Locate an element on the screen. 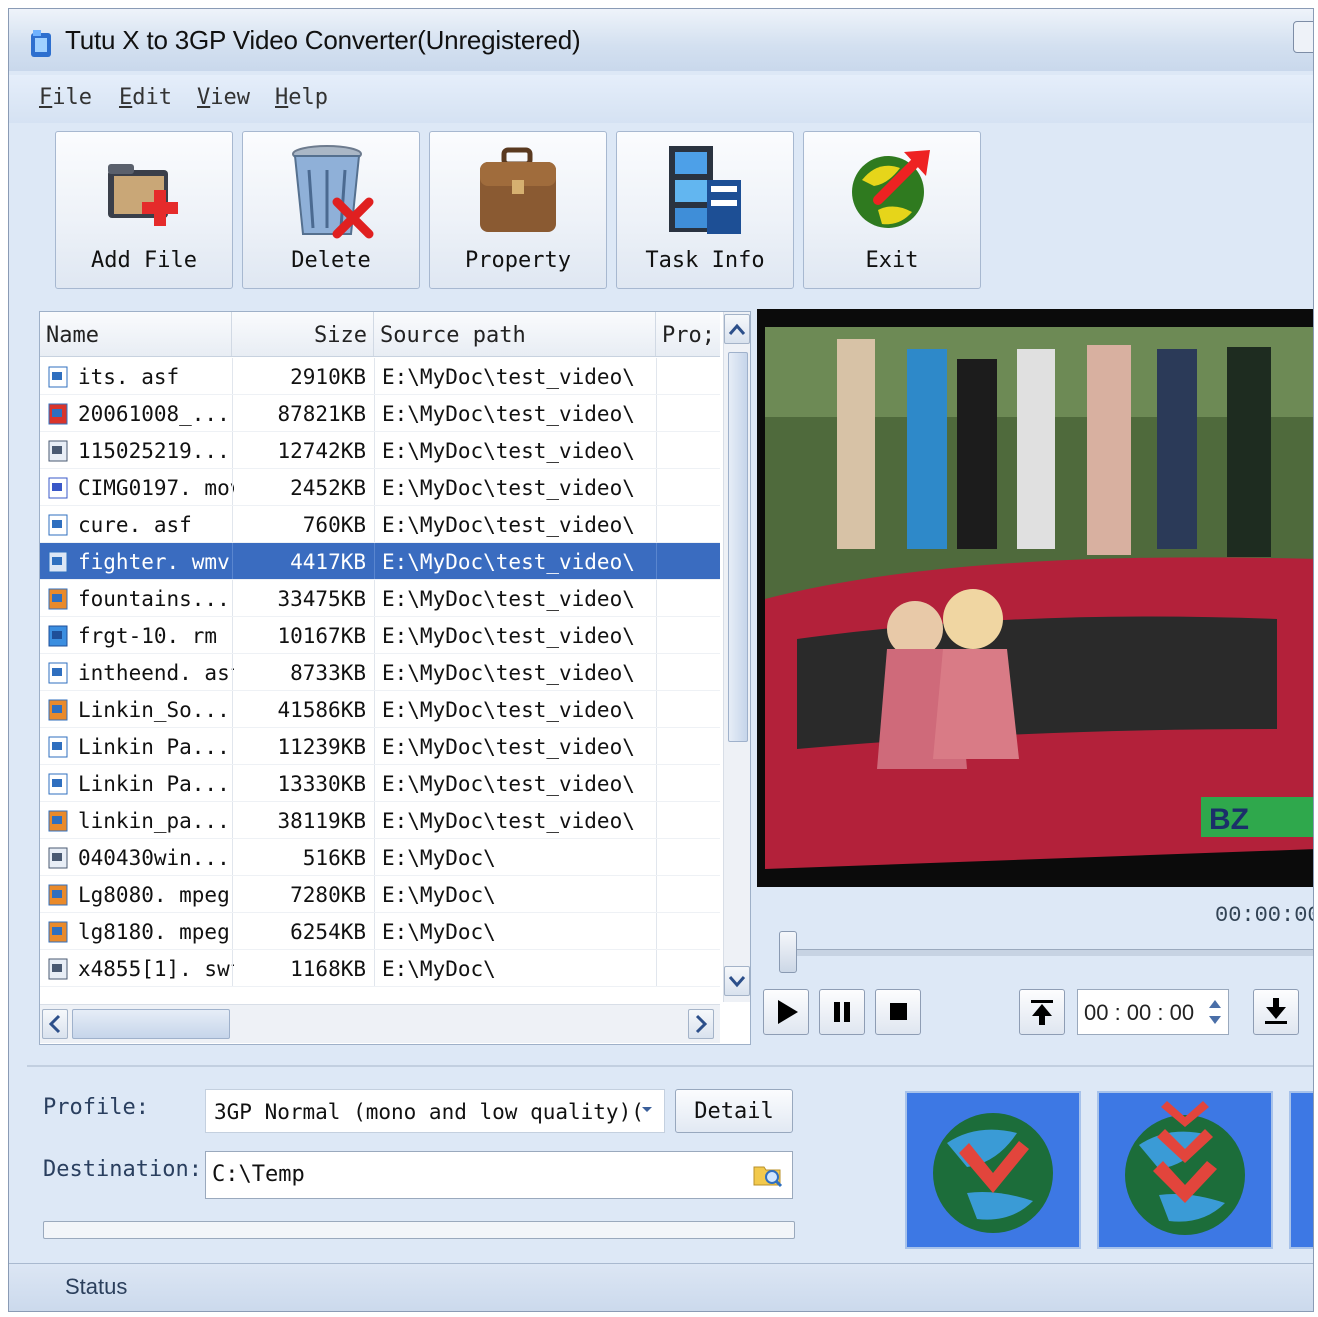 This screenshot has width=1318, height=1317. chevron-down-icon is located at coordinates (737, 982).